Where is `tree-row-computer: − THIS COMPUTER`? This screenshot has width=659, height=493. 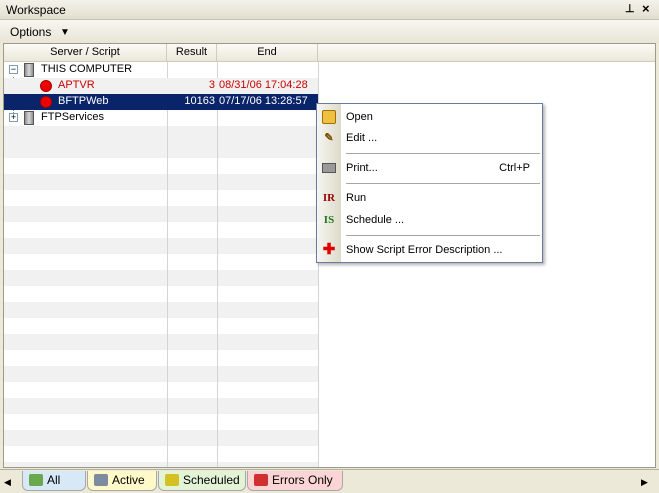 tree-row-computer: − THIS COMPUTER is located at coordinates (161, 70).